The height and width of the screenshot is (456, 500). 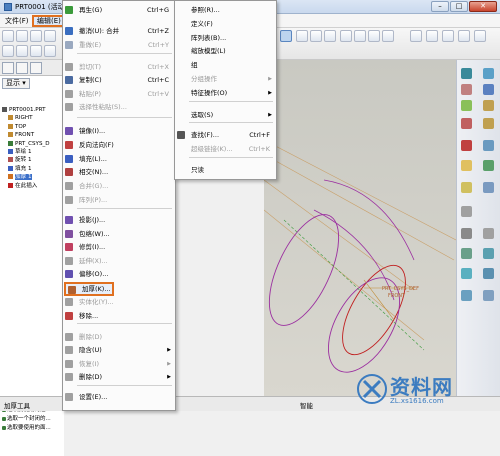 What do you see at coordinates (466, 89) in the screenshot?
I see `sketch-tool-icon` at bounding box center [466, 89].